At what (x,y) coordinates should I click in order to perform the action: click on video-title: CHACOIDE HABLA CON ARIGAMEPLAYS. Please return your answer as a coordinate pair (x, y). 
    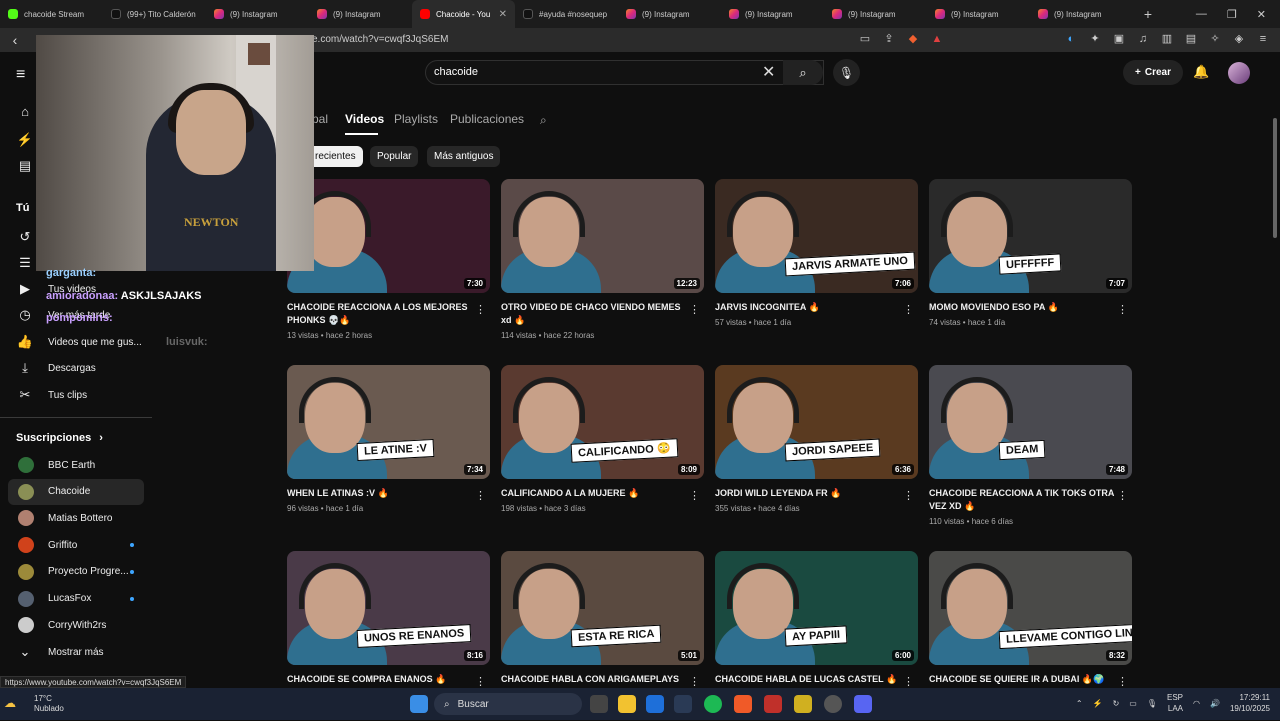
    Looking at the image, I should click on (594, 679).